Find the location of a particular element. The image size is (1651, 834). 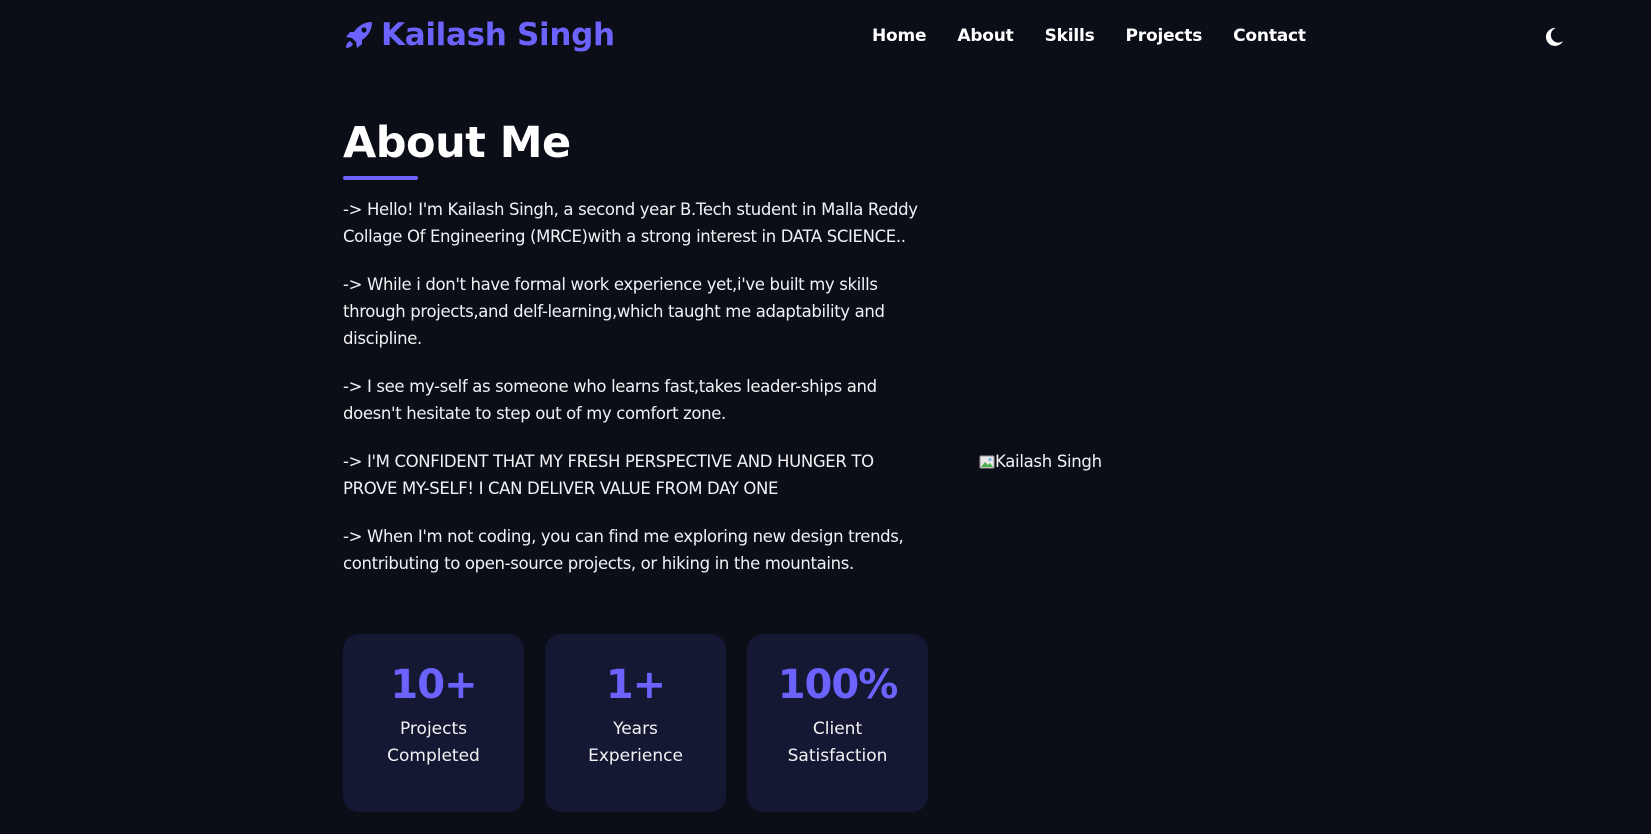

nav-link-about: About is located at coordinates (985, 36).